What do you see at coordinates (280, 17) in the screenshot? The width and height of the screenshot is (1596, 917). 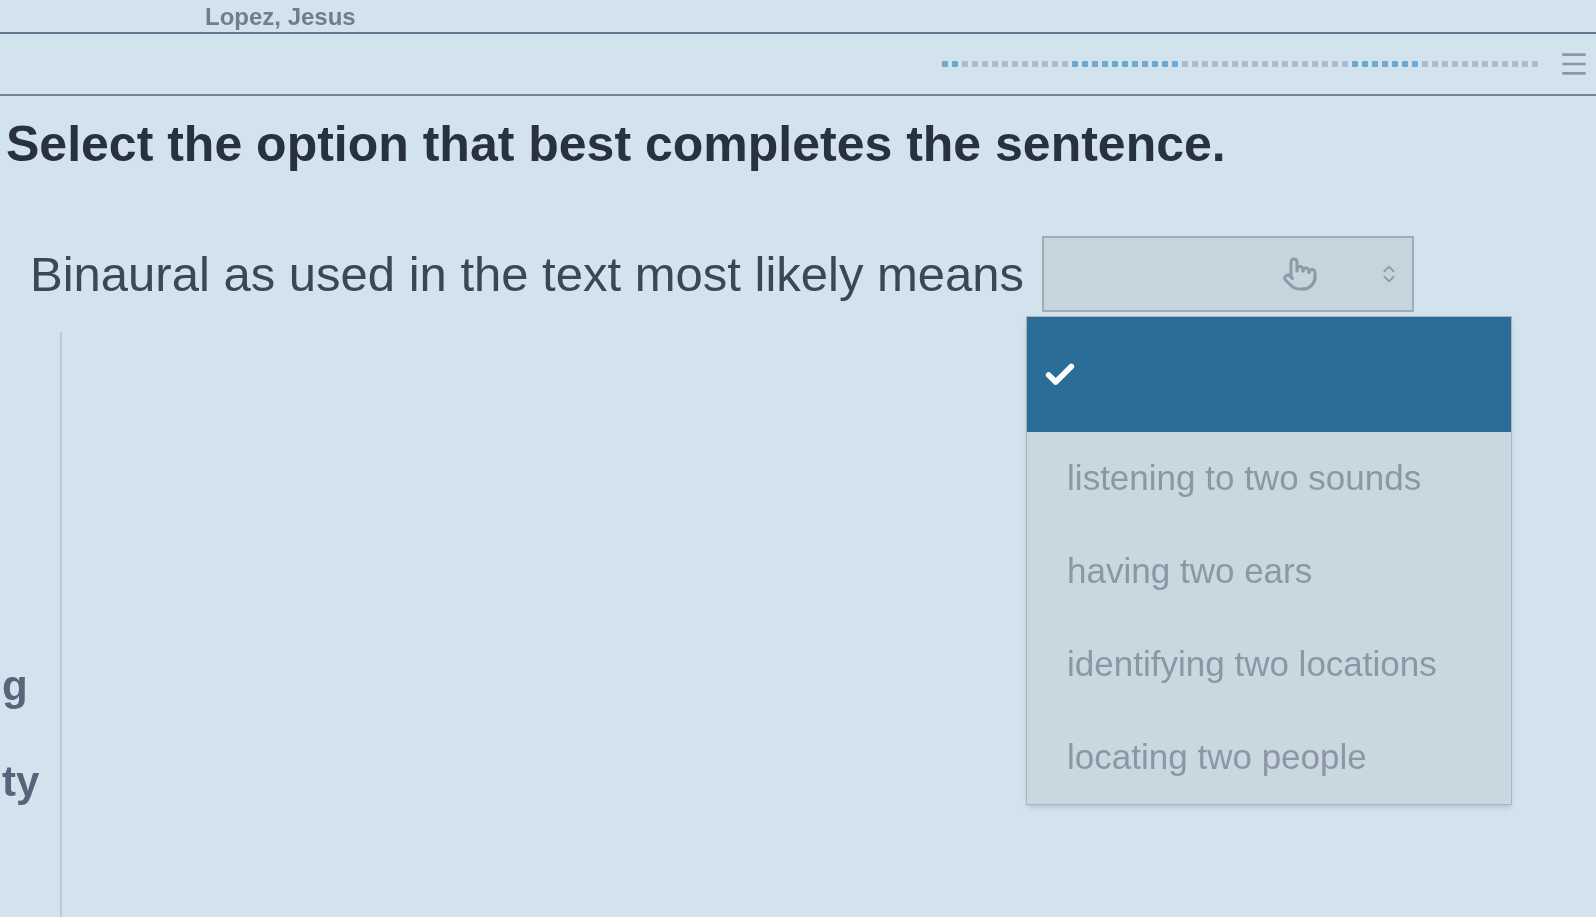 I see `user-name: Lopez, Jesus` at bounding box center [280, 17].